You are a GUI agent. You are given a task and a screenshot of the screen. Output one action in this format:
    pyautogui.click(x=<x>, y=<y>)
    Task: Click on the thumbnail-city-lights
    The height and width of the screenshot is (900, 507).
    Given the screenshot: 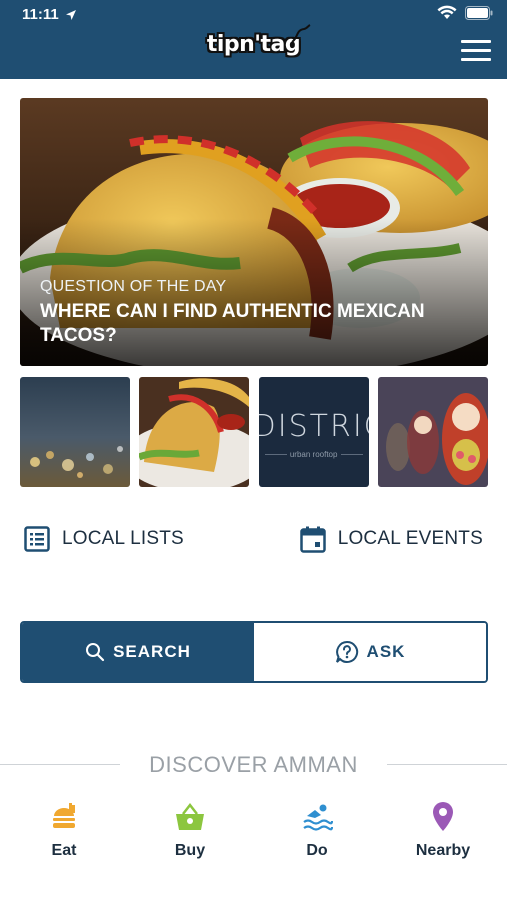 What is the action you would take?
    pyautogui.click(x=75, y=432)
    